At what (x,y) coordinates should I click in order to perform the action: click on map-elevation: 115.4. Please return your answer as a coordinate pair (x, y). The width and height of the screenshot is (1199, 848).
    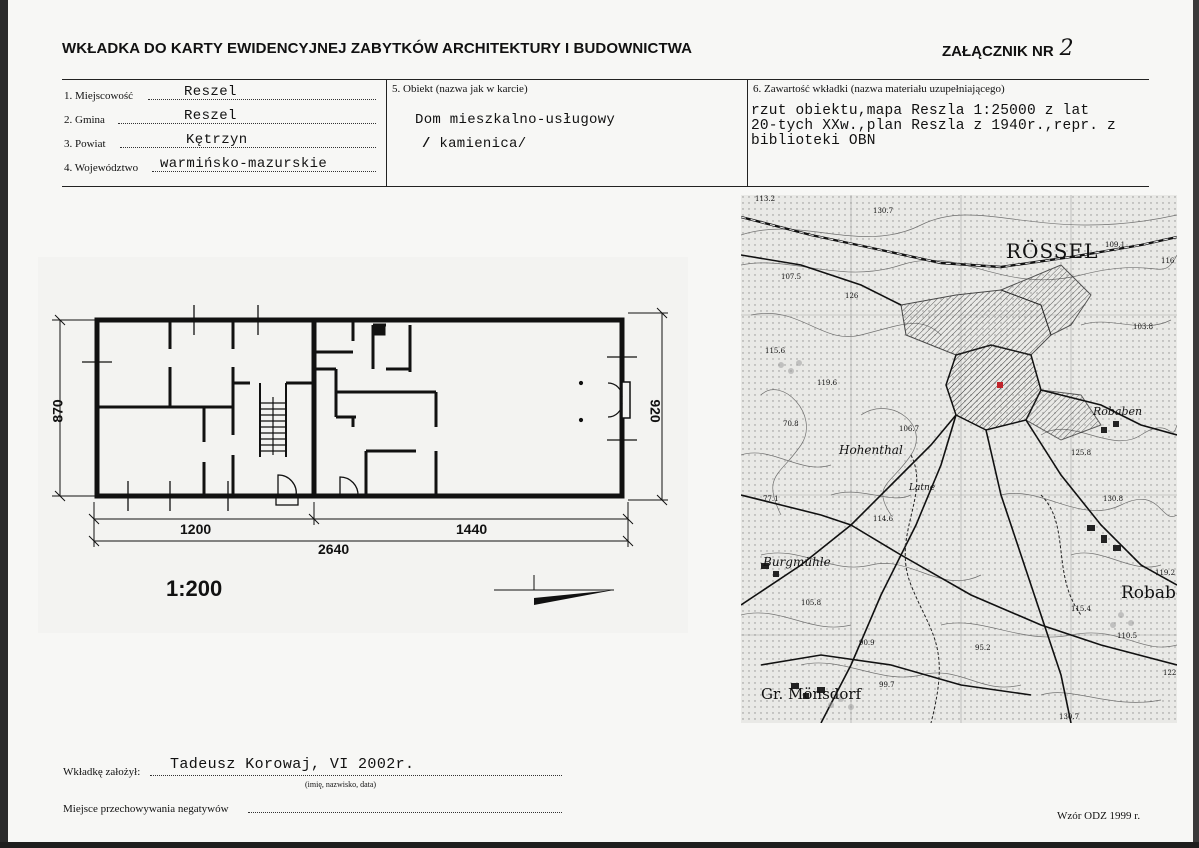
    Looking at the image, I should click on (1081, 609).